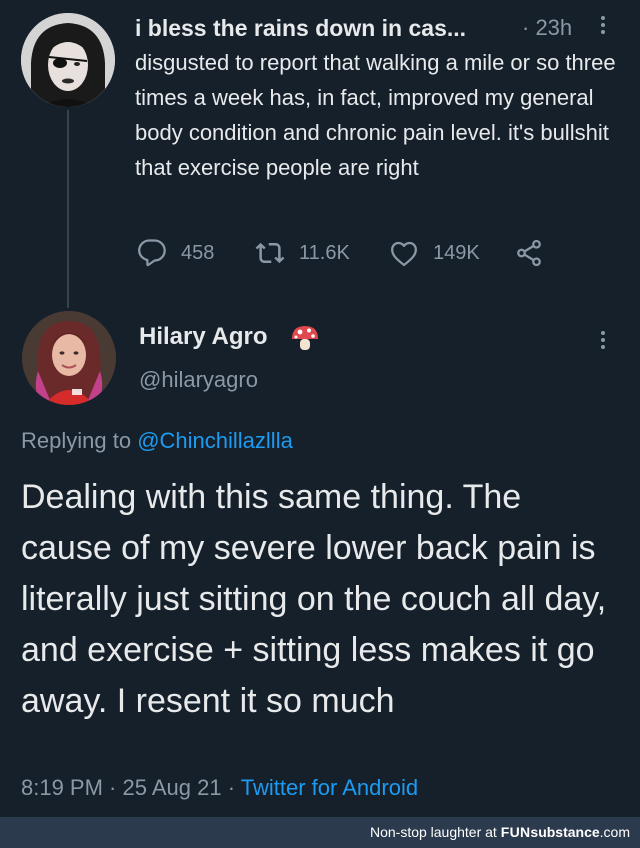 Image resolution: width=640 pixels, height=848 pixels. Describe the element at coordinates (404, 254) in the screenshot. I see `heart-icon` at that location.